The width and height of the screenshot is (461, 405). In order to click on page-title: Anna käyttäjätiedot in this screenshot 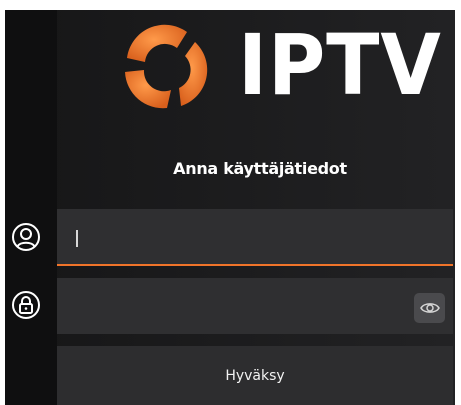, I will do `click(260, 168)`.